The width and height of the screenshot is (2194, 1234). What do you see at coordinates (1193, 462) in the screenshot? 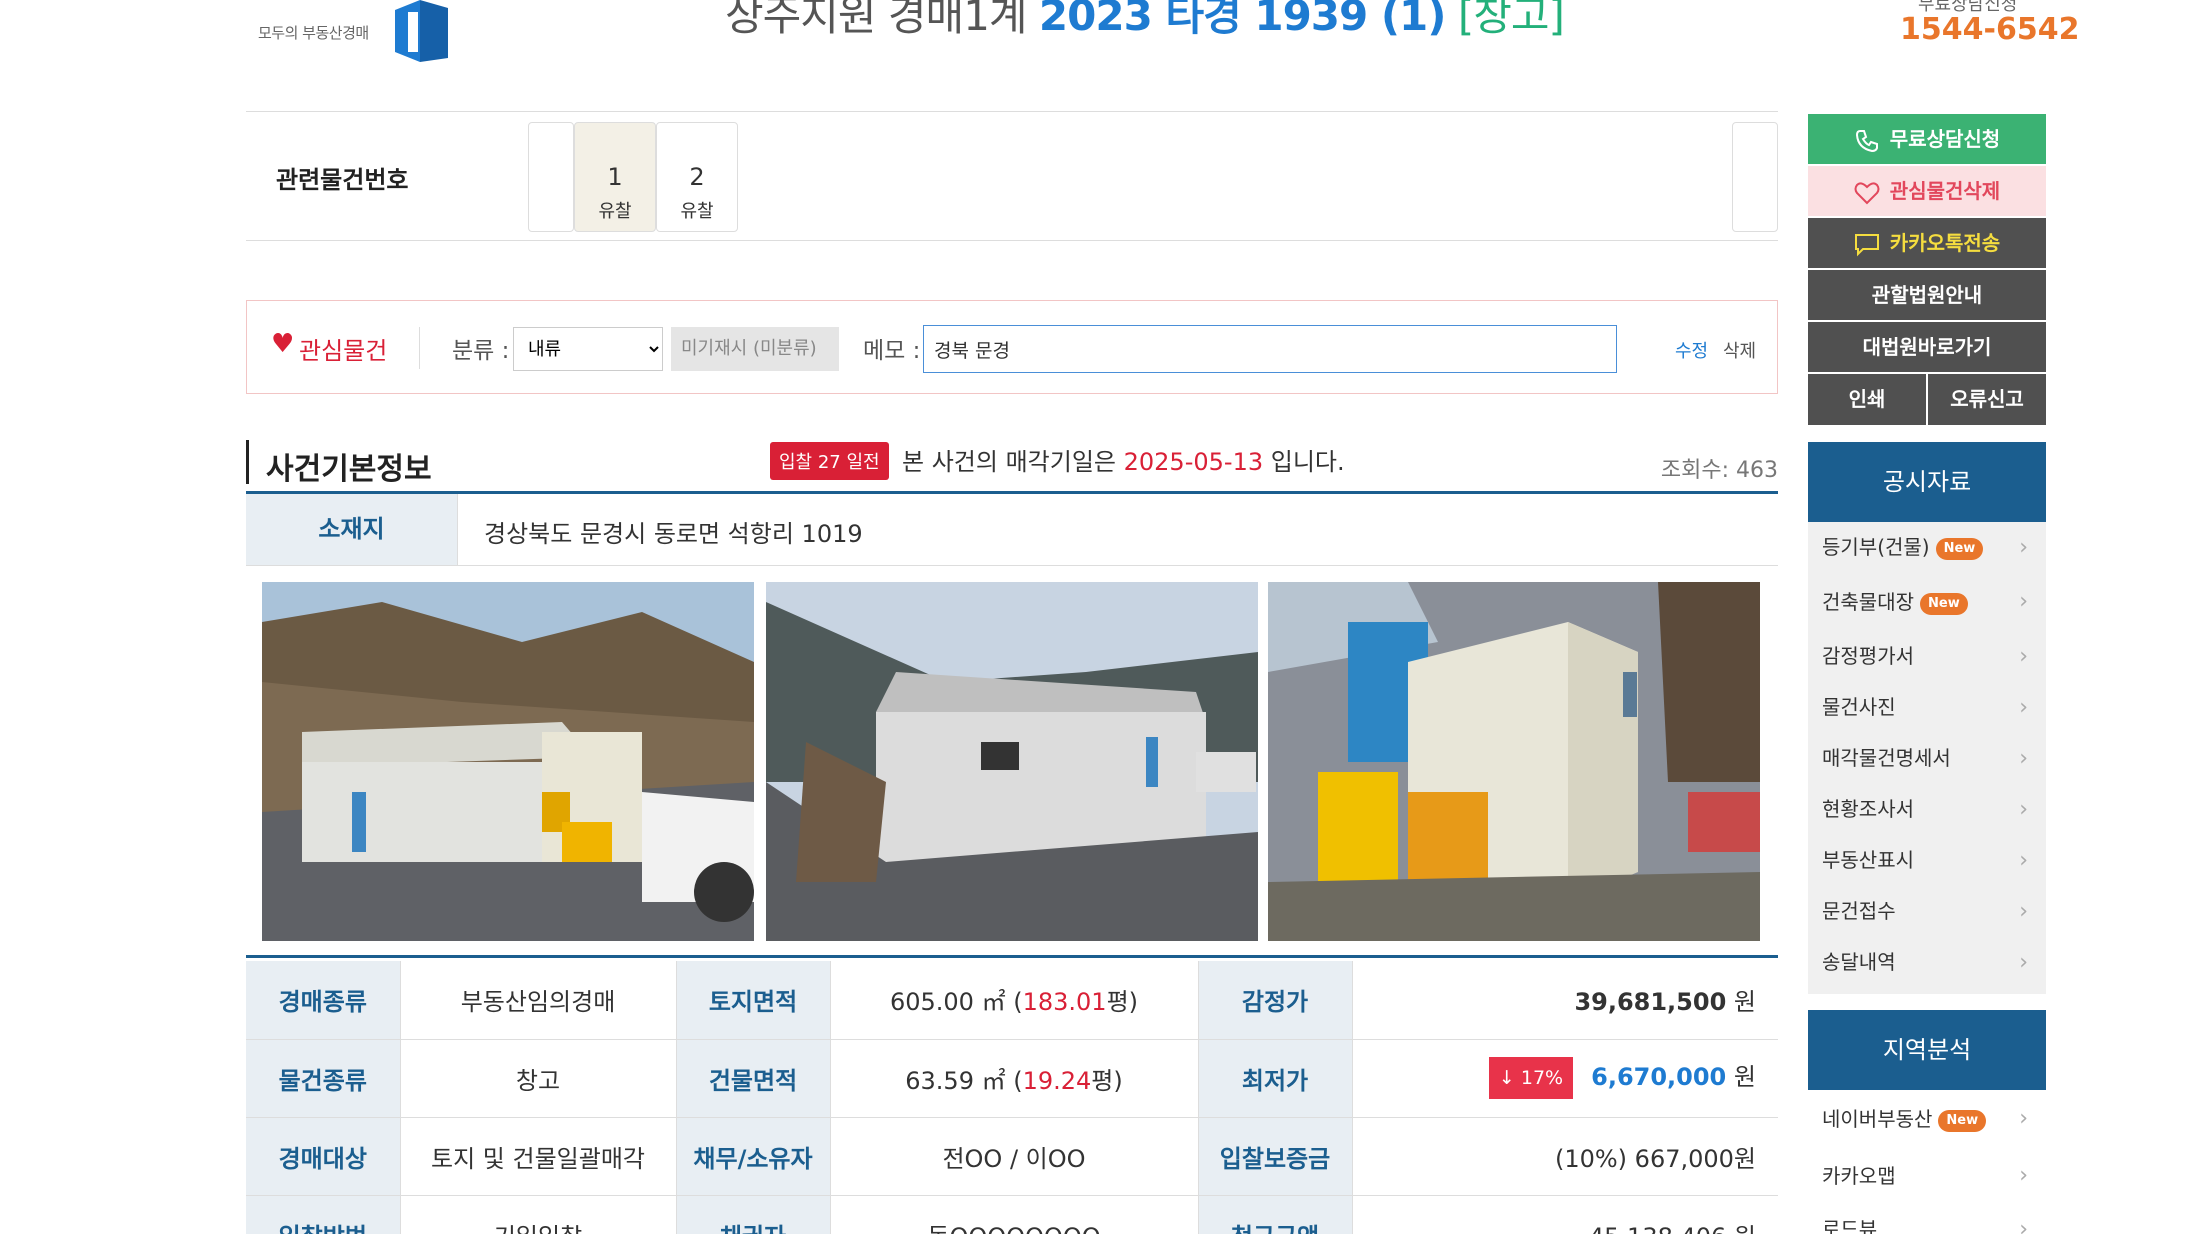
I see `sale-date: 2025-05-13` at bounding box center [1193, 462].